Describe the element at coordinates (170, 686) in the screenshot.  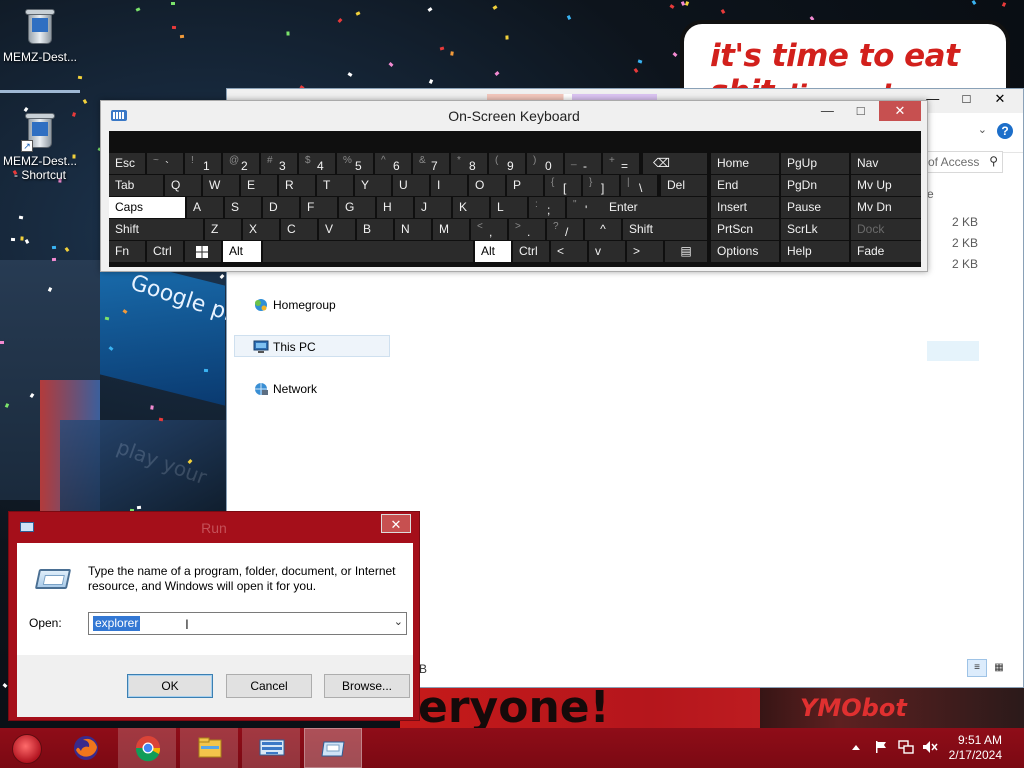
I see `ok-button: OK` at that location.